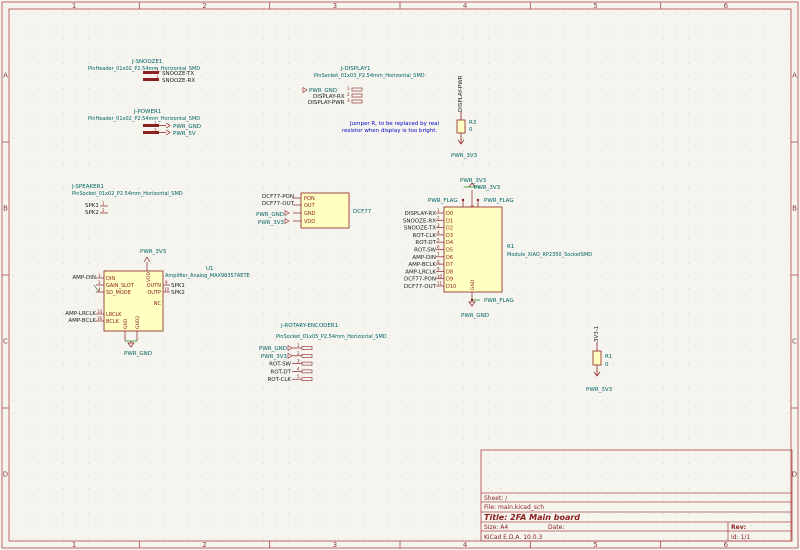 The width and height of the screenshot is (800, 550). What do you see at coordinates (449, 243) in the screenshot?
I see `pin-label: D4` at bounding box center [449, 243].